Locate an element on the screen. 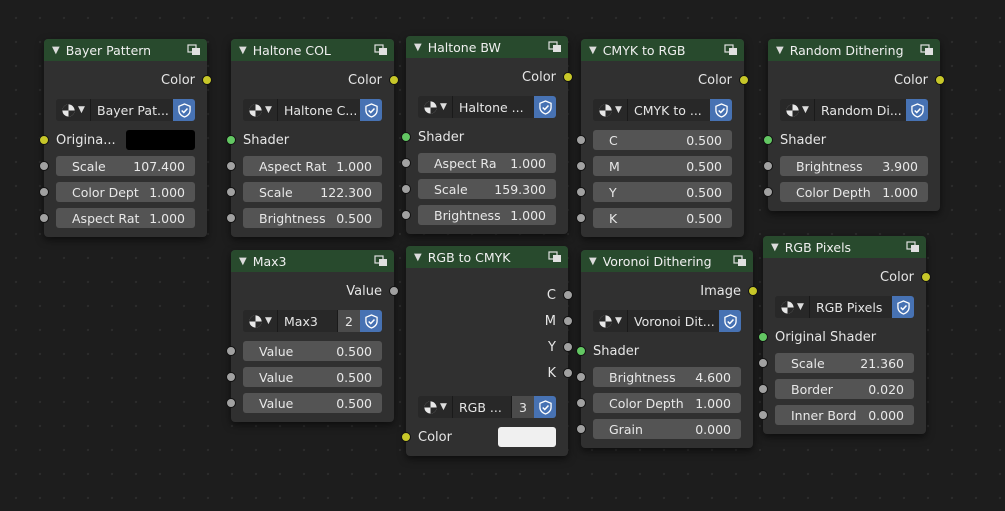 This screenshot has width=1005, height=511. user-count: 3 is located at coordinates (522, 407).